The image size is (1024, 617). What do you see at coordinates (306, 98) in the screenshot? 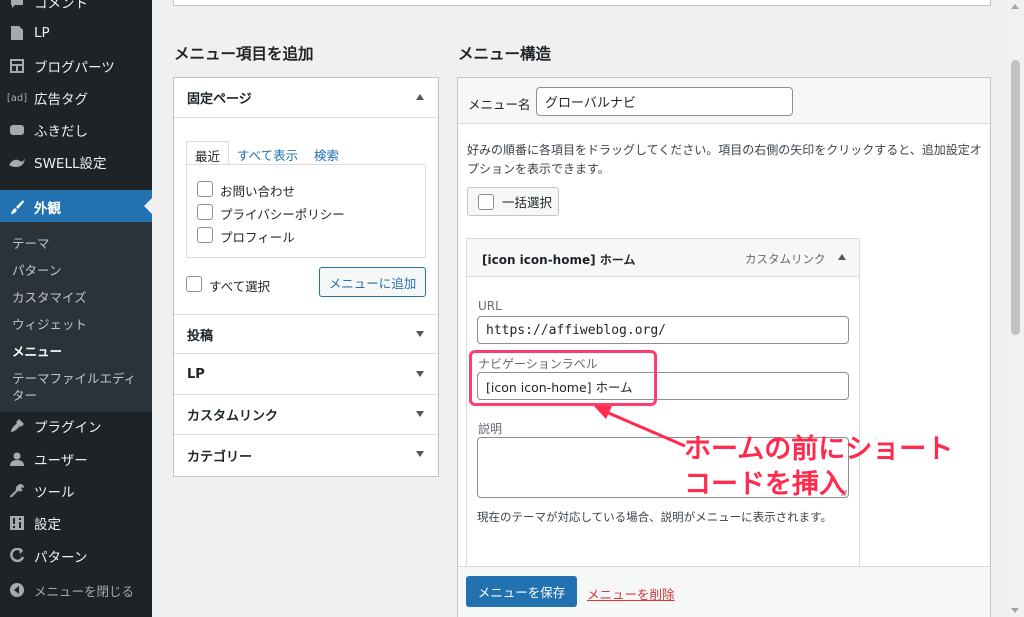
I see `accordion-fixed-pages: 固定ページ` at bounding box center [306, 98].